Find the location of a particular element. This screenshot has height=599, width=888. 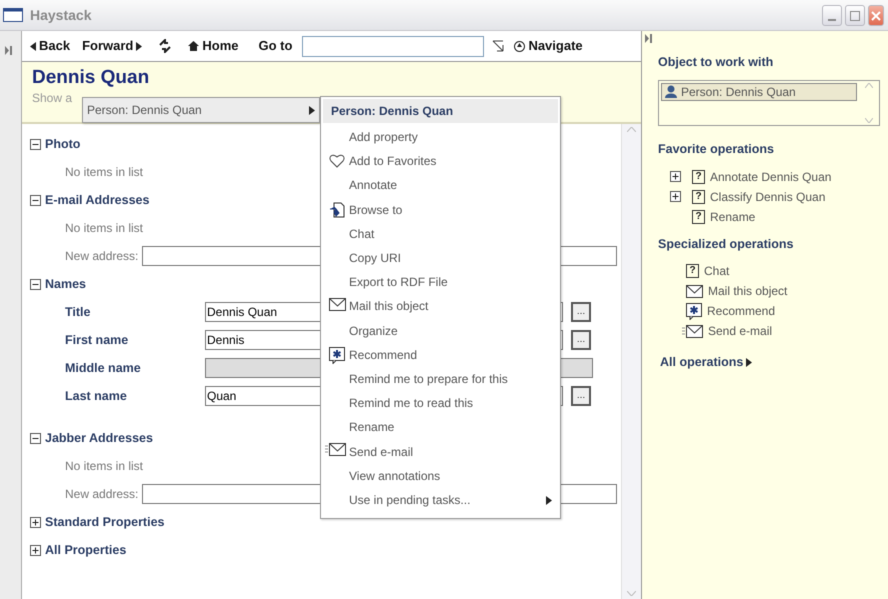

panel-heading: Specialized operations is located at coordinates (726, 244).